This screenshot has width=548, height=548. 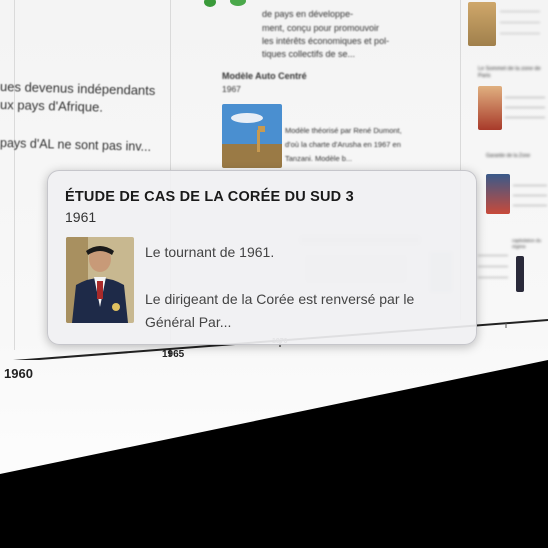 I want to click on bg-left-text-2: ux pays d'Afrique., so click(x=52, y=106).